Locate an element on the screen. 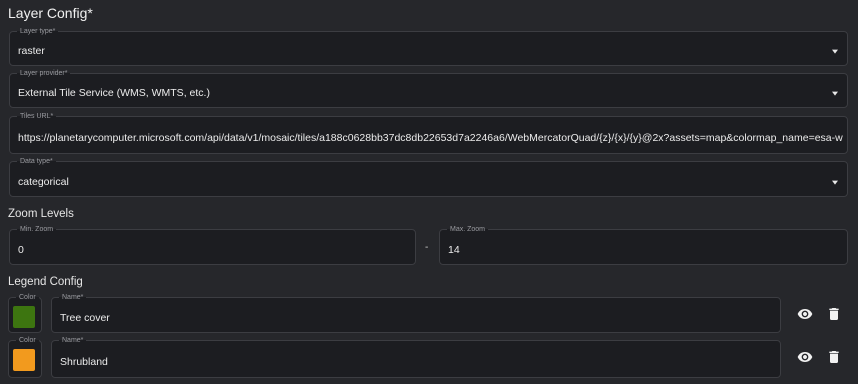  min-zoom-value: 0 is located at coordinates (21, 249).